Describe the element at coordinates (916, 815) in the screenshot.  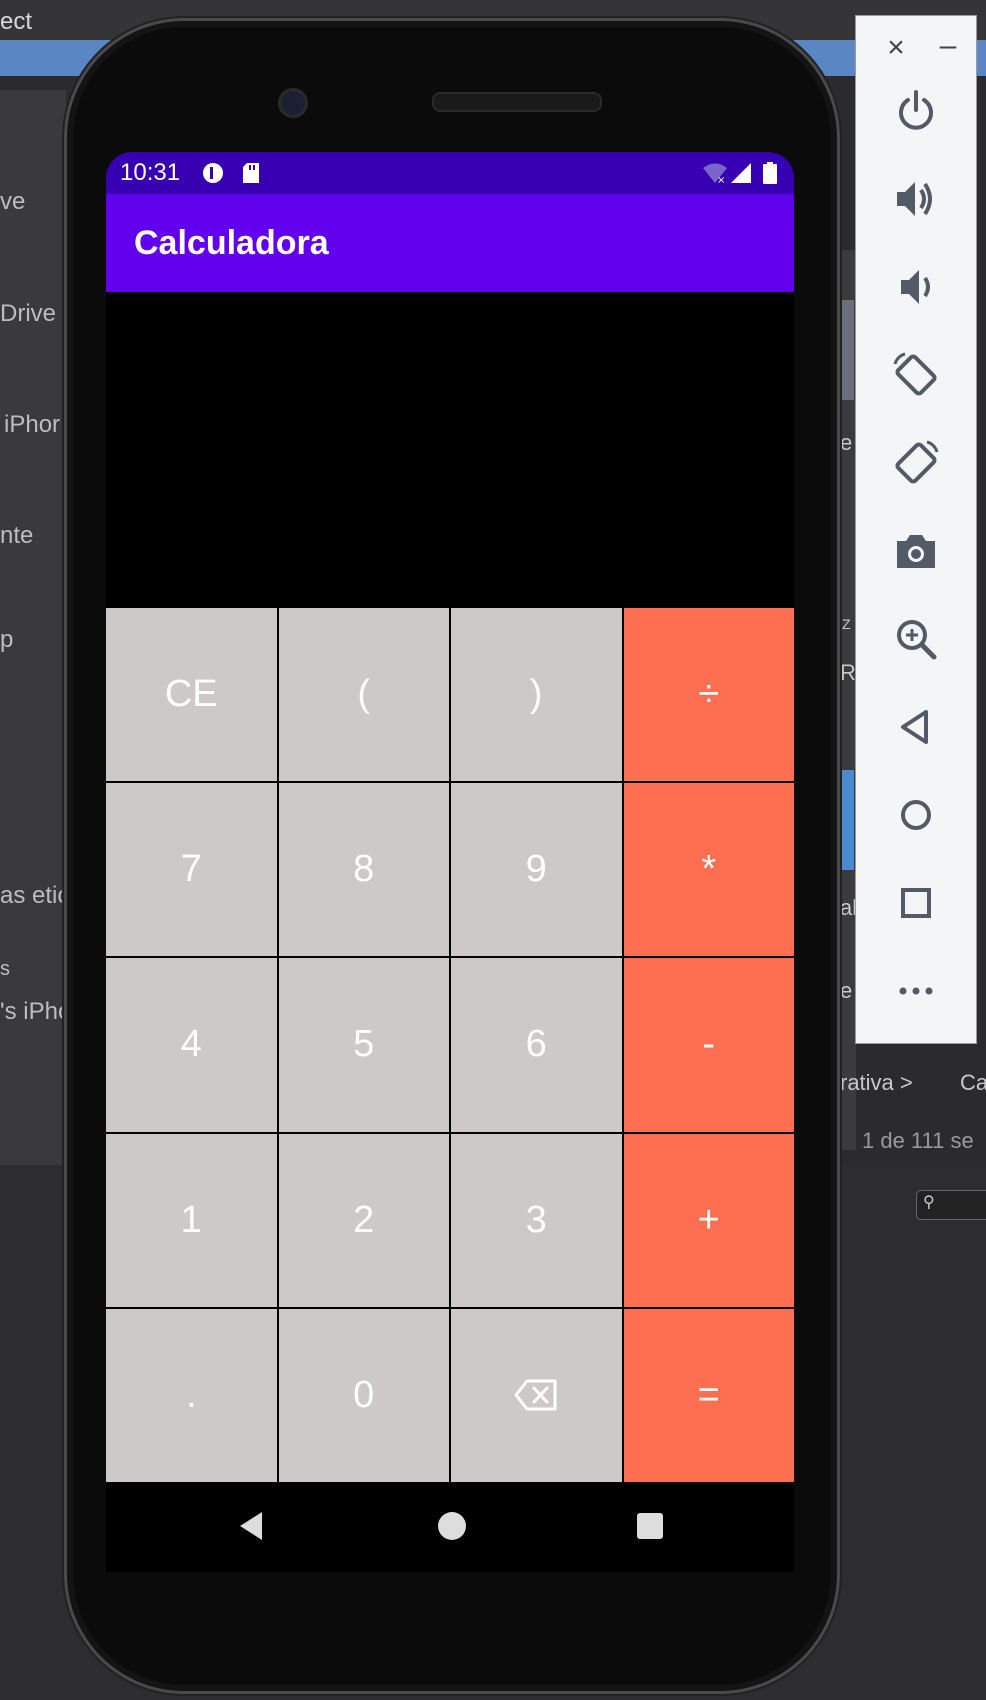
I see `home-icon` at that location.